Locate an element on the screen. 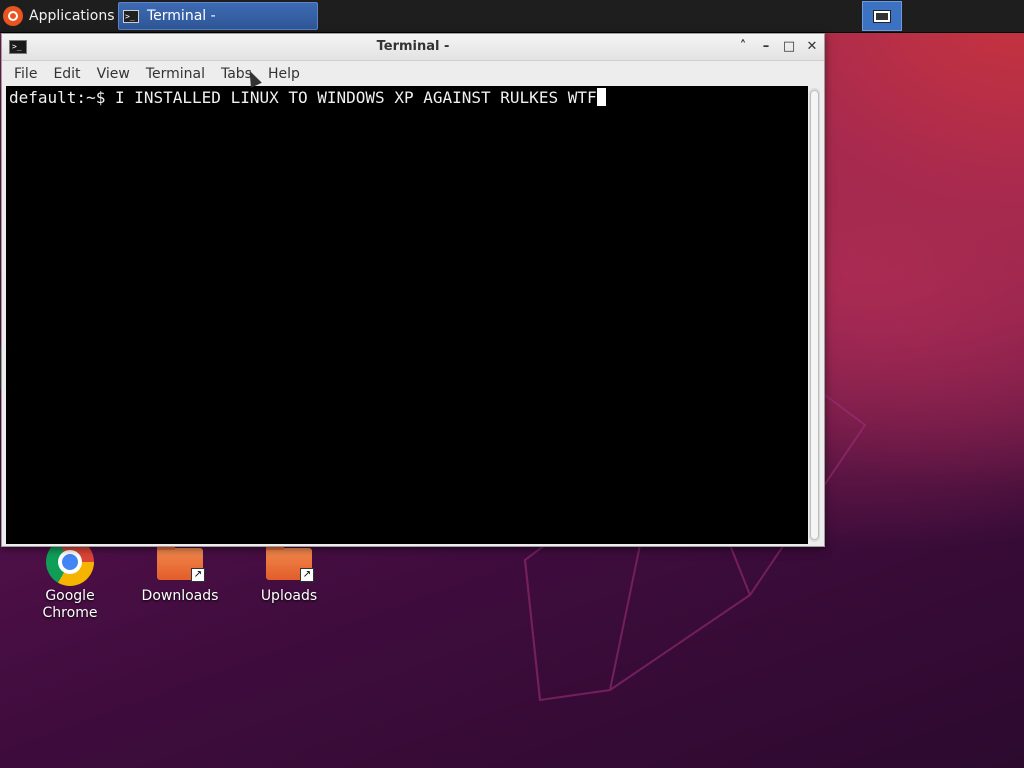 This screenshot has width=1024, height=768. workspace-switcher is located at coordinates (882, 16).